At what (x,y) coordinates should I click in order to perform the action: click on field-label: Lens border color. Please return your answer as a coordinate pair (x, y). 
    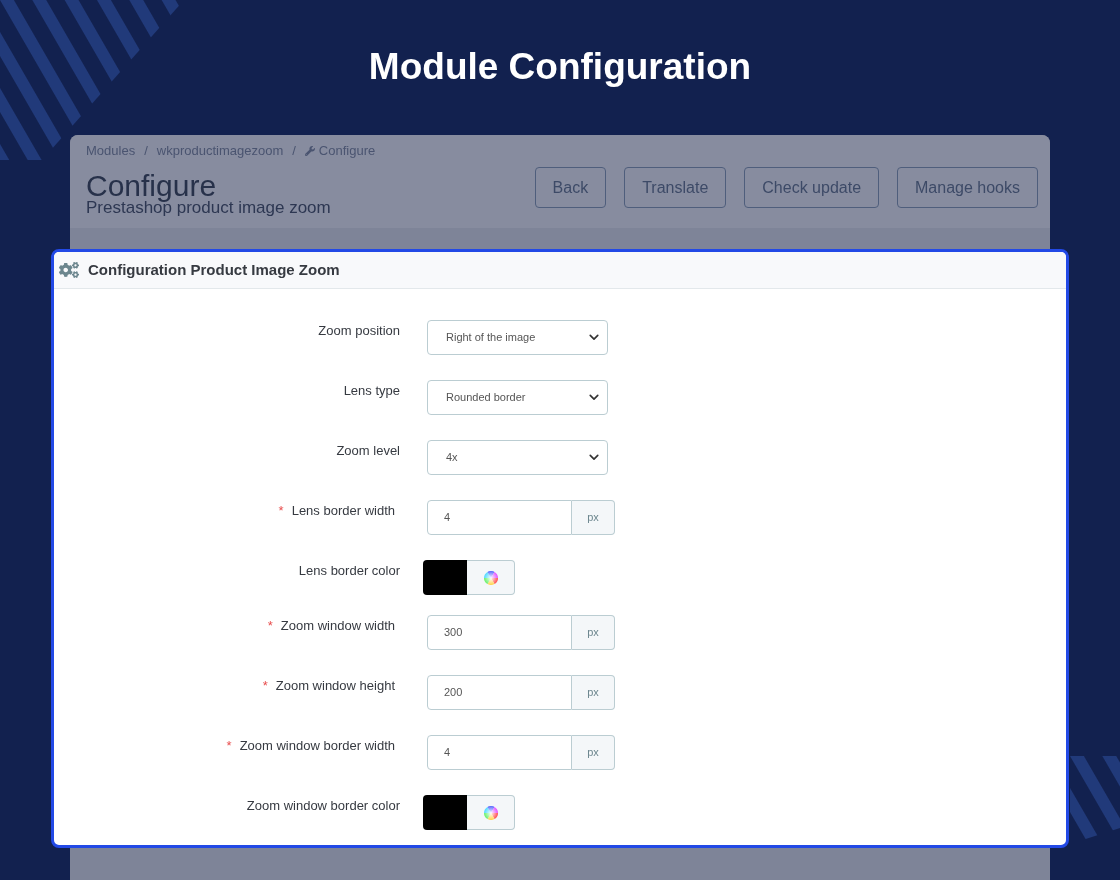
    Looking at the image, I should click on (349, 571).